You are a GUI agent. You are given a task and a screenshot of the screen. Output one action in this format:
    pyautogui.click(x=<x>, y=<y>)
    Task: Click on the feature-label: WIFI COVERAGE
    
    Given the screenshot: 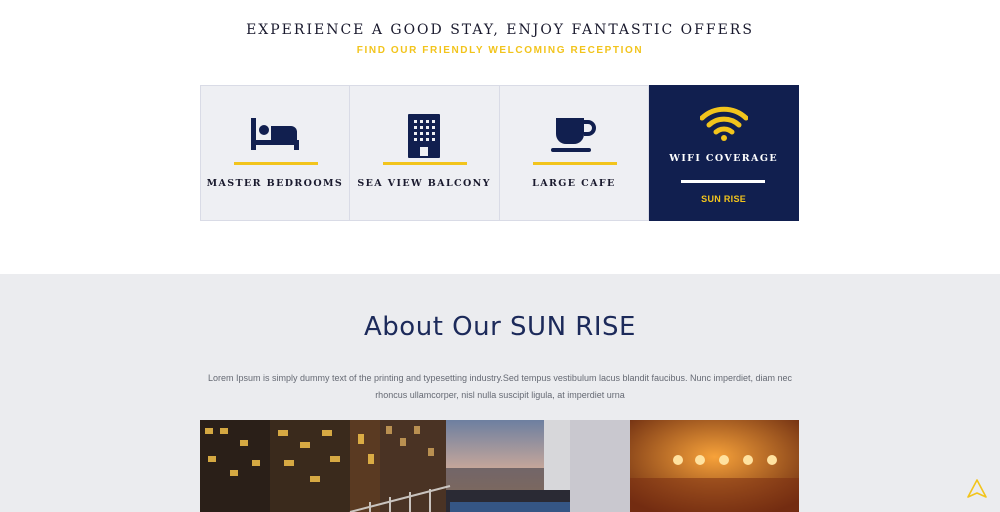 What is the action you would take?
    pyautogui.click(x=723, y=158)
    